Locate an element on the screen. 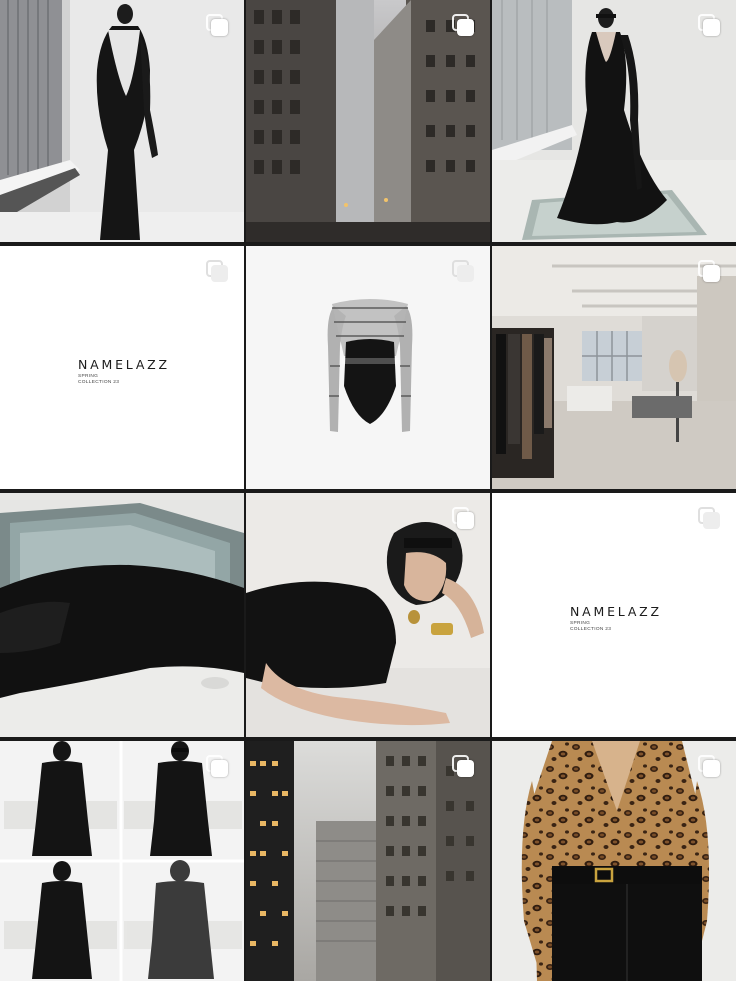 This screenshot has width=736, height=981. post-tile-sheer-bodysuit is located at coordinates (368, 367).